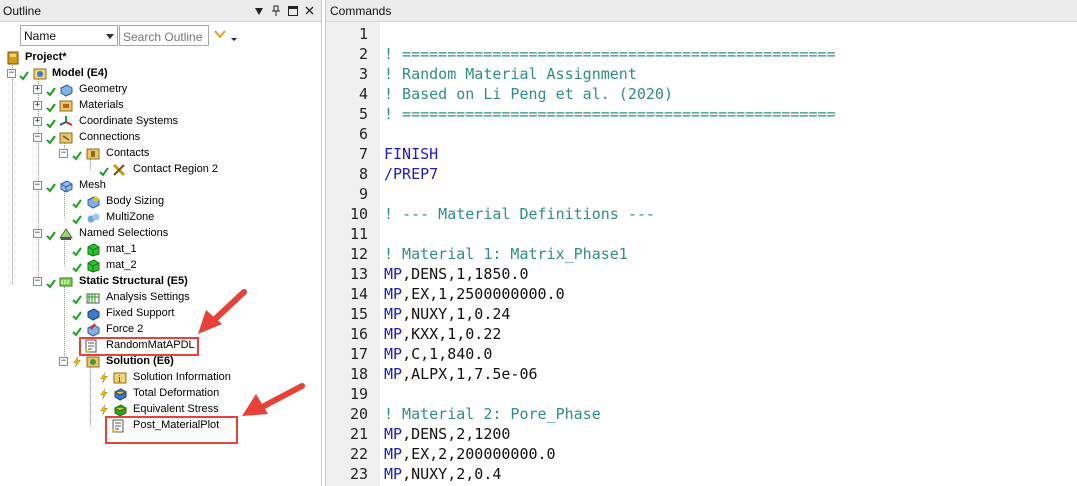  Describe the element at coordinates (275, 10) in the screenshot. I see `pushpin-icon` at that location.